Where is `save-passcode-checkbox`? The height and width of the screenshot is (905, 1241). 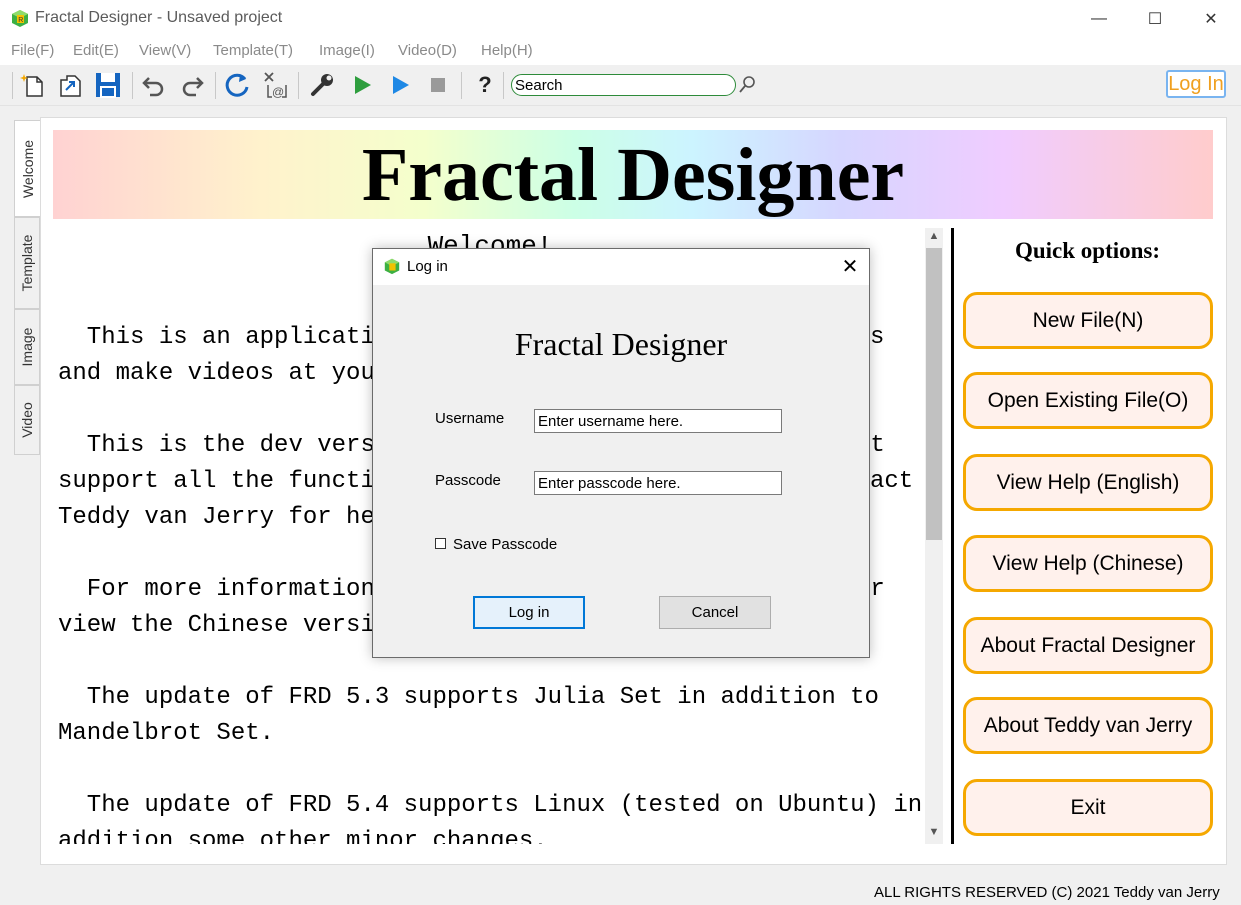 save-passcode-checkbox is located at coordinates (440, 543).